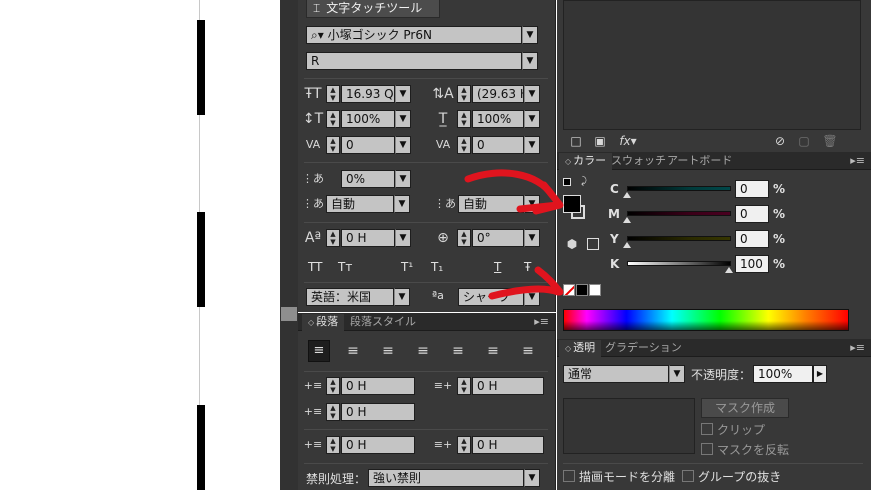 This screenshot has width=871, height=490. I want to click on kerning-field: 0, so click(368, 145).